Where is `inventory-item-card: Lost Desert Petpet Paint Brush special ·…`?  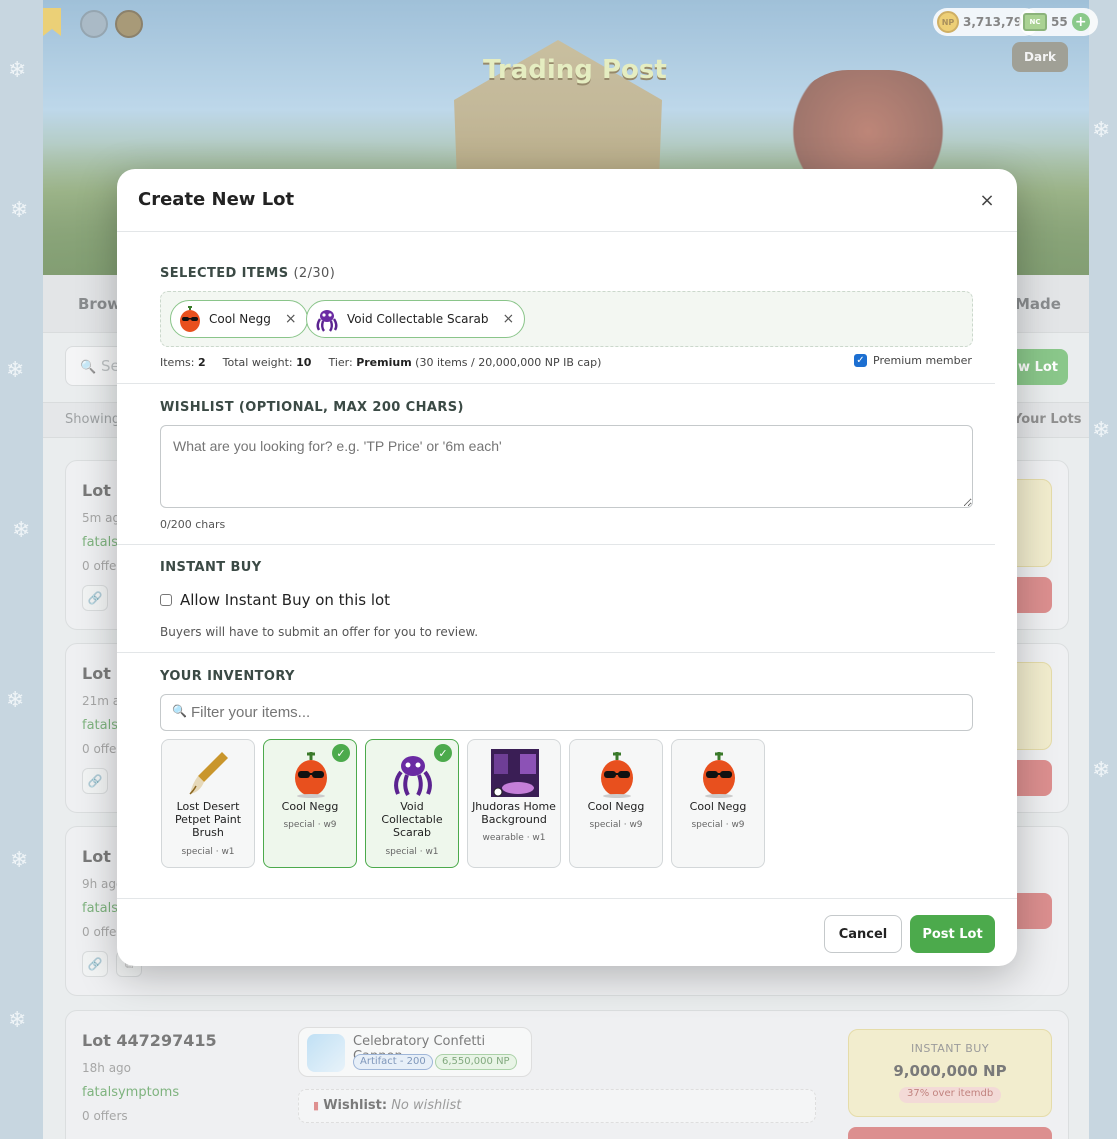
inventory-item-card: Lost Desert Petpet Paint Brush special ·… is located at coordinates (208, 803).